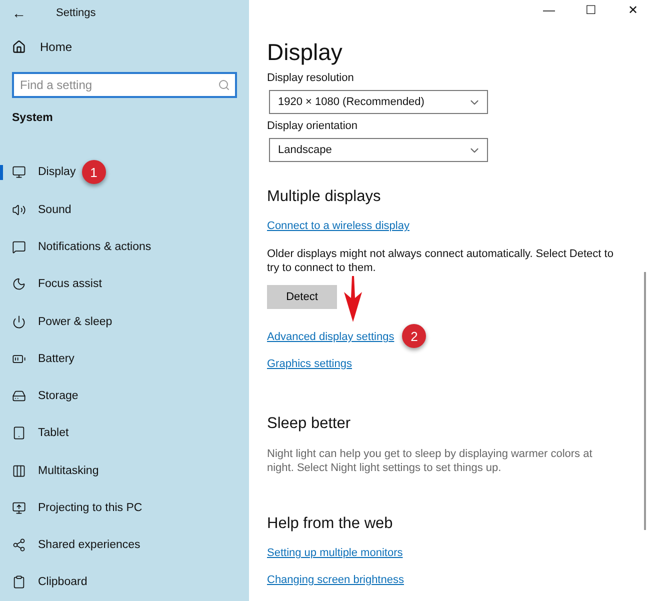 Image resolution: width=648 pixels, height=601 pixels. What do you see at coordinates (19, 545) in the screenshot?
I see `share-icon` at bounding box center [19, 545].